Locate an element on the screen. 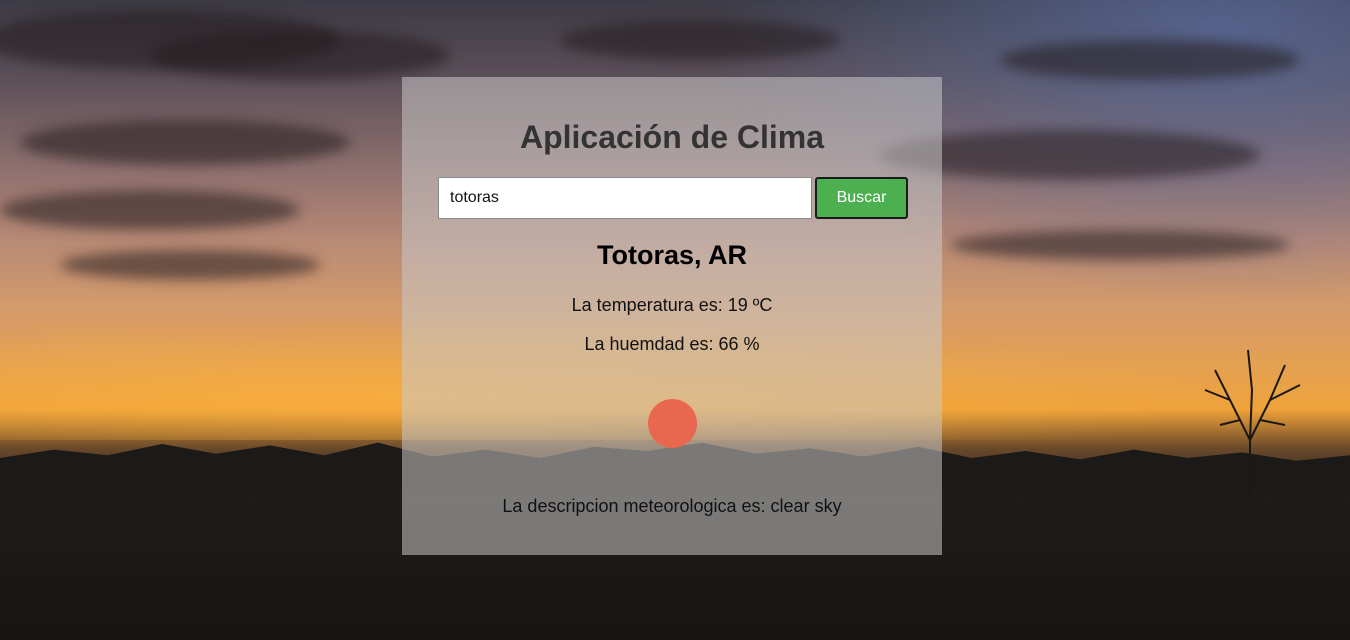  city-name: Totoras, AR is located at coordinates (671, 255).